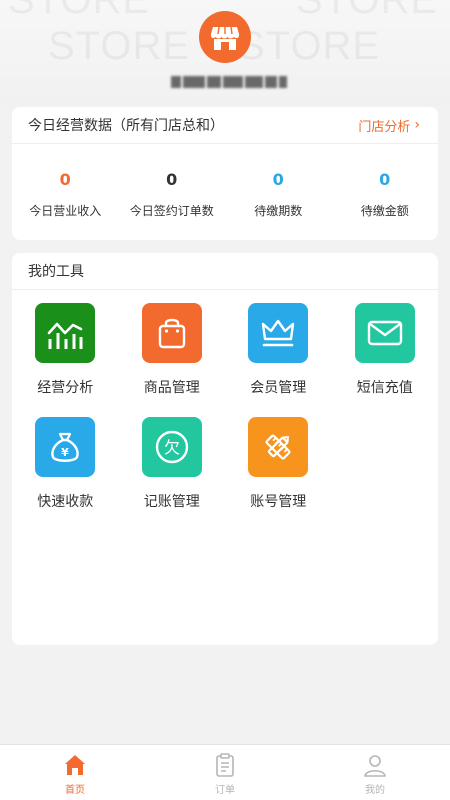 The width and height of the screenshot is (450, 800). I want to click on chevron-right-icon: ›, so click(417, 125).